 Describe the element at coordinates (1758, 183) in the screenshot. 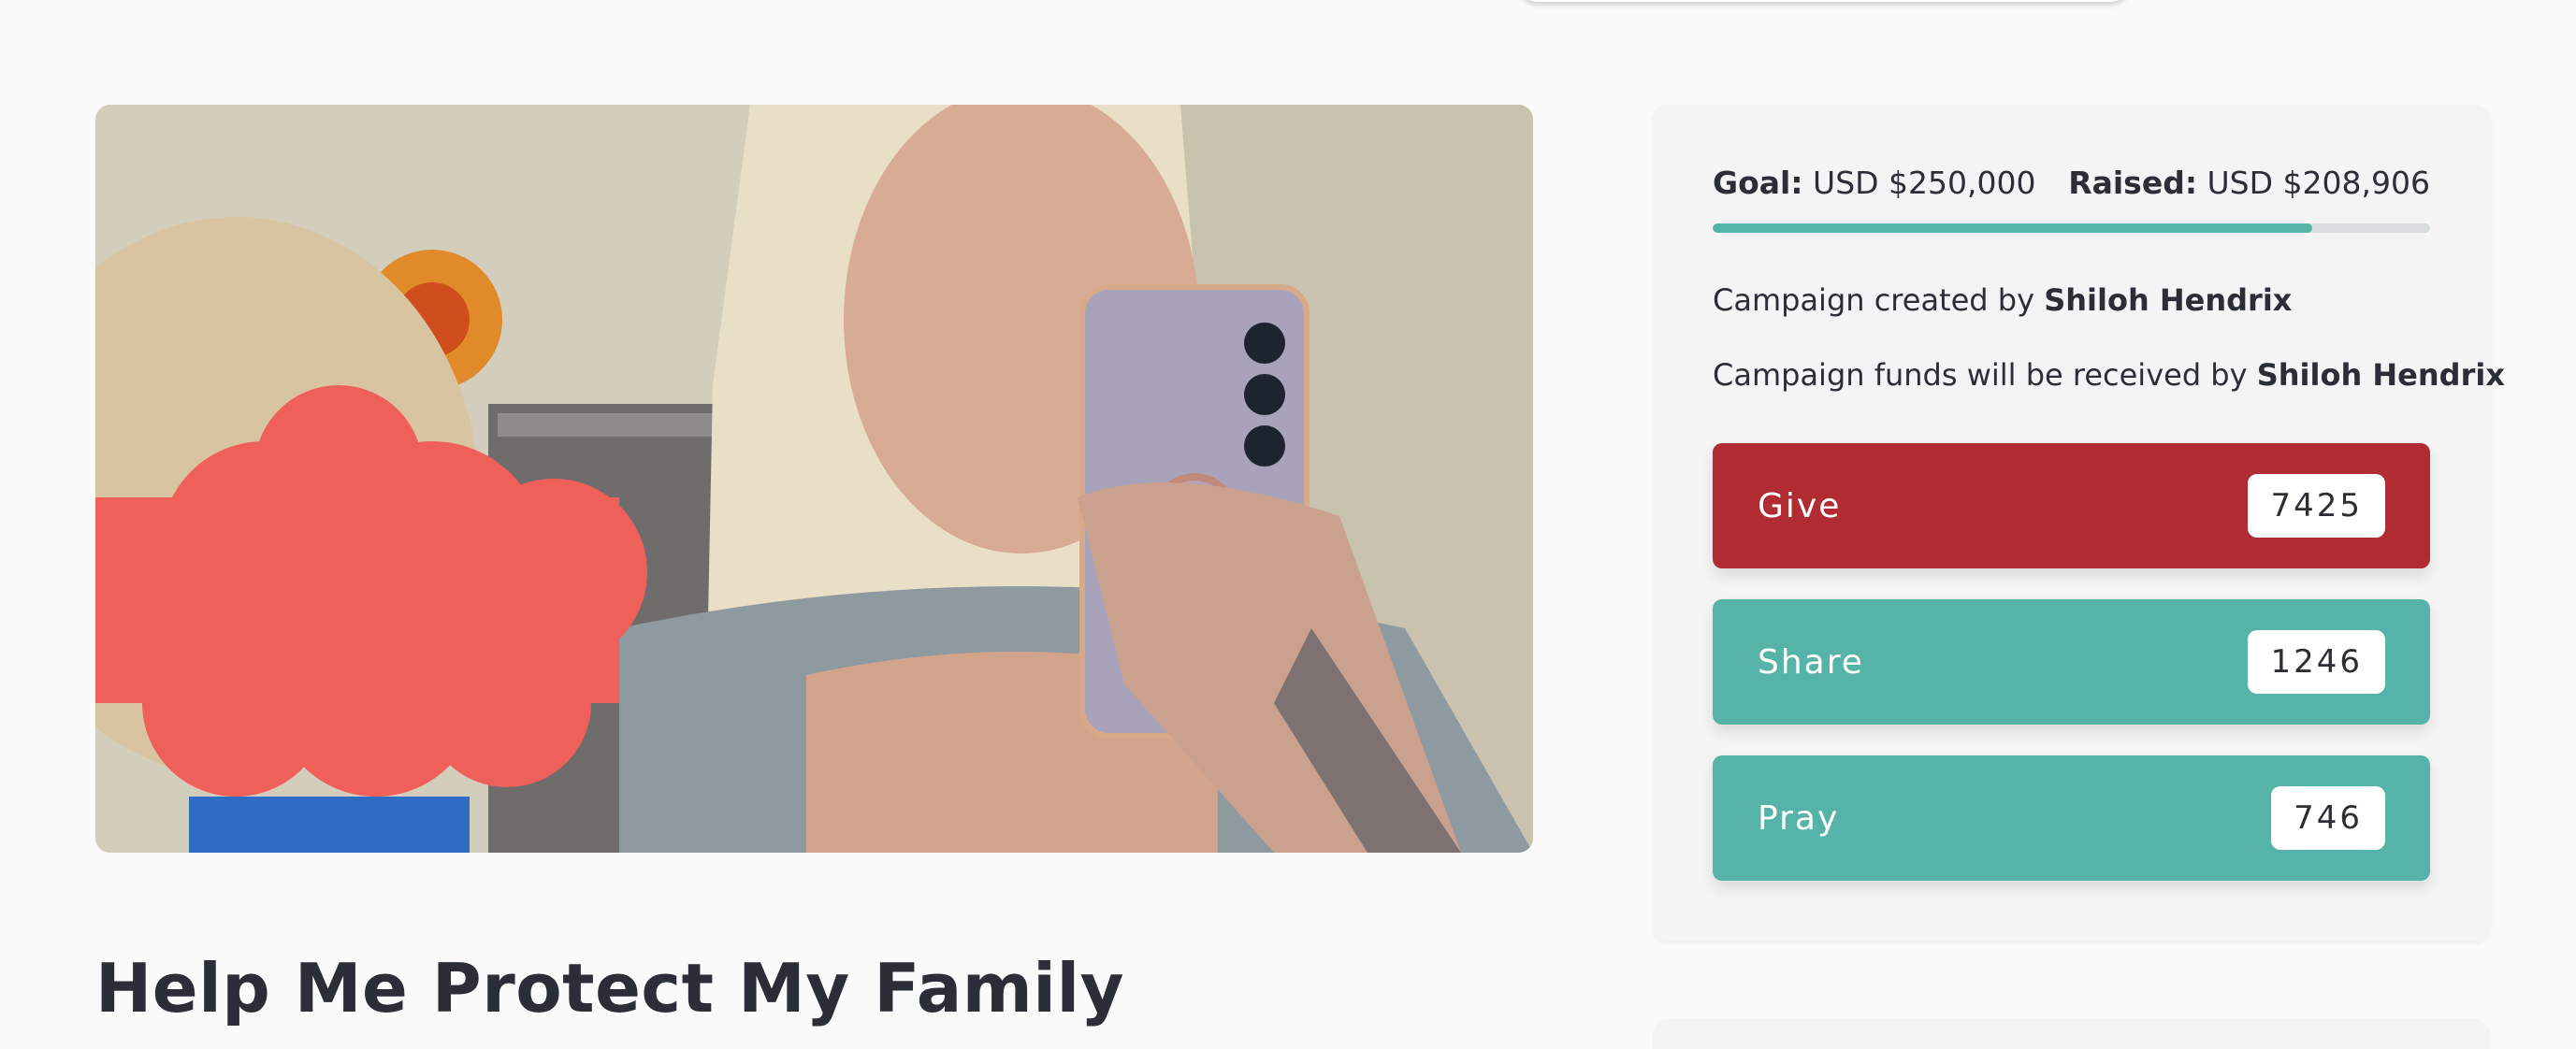

I see `goal-label: Goal:` at that location.